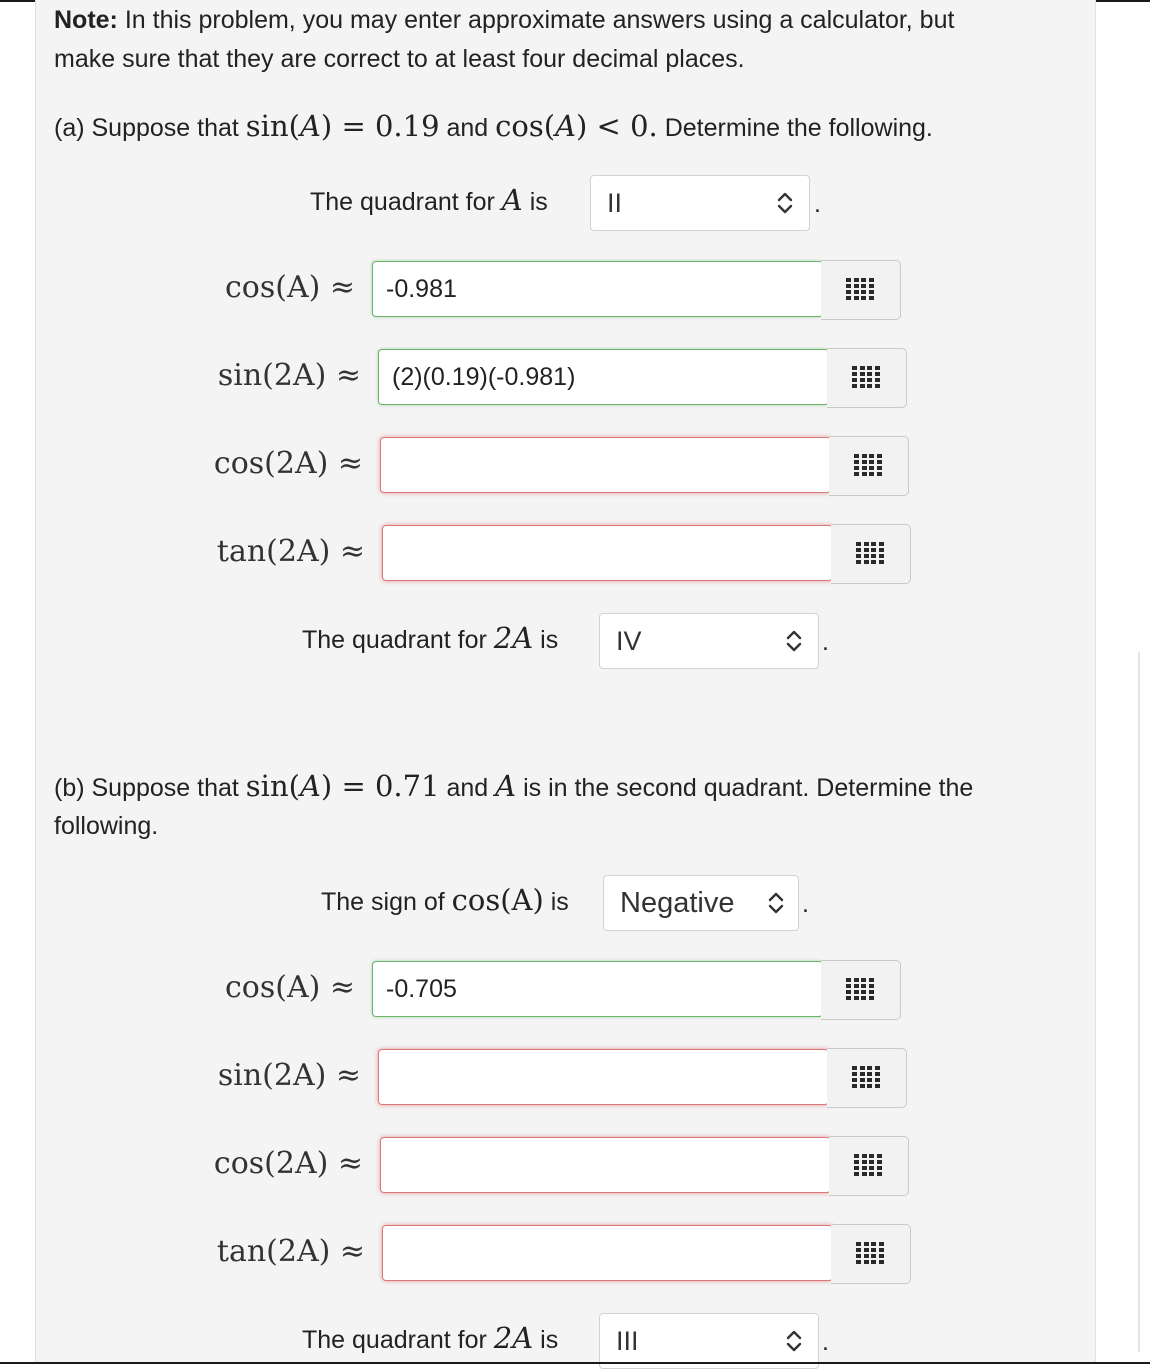 The height and width of the screenshot is (1369, 1150). Describe the element at coordinates (627, 1341) in the screenshot. I see `select-value: III` at that location.